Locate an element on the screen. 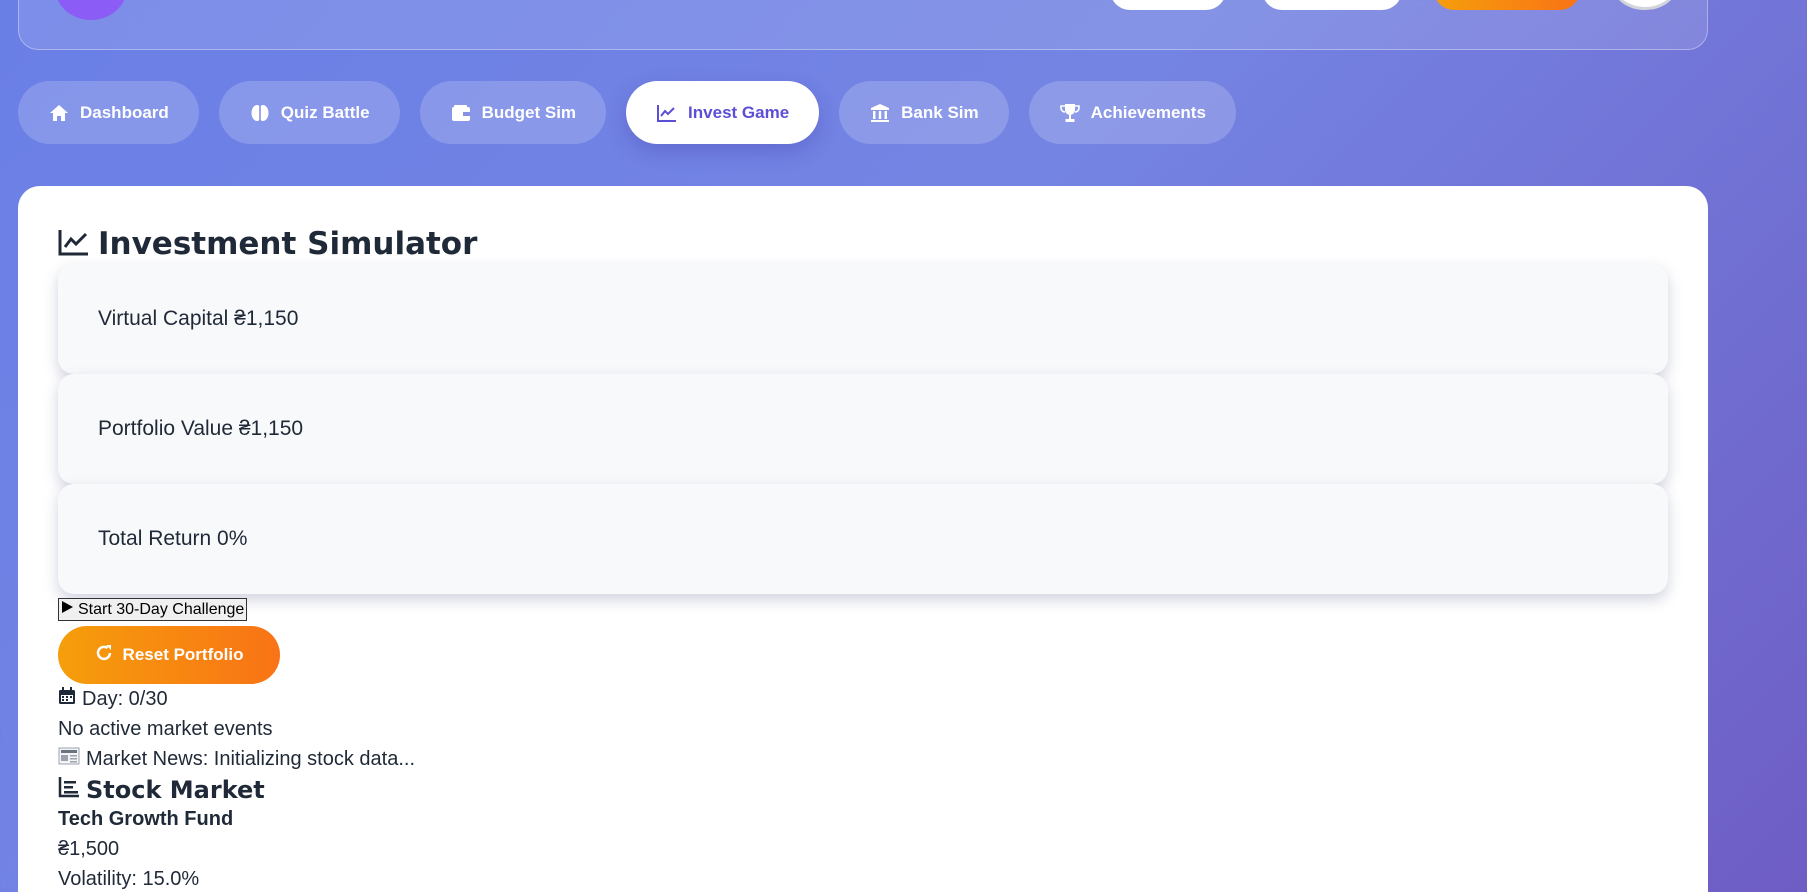 The width and height of the screenshot is (1807, 892). tab-quiz-battle: Quiz Battle is located at coordinates (309, 112).